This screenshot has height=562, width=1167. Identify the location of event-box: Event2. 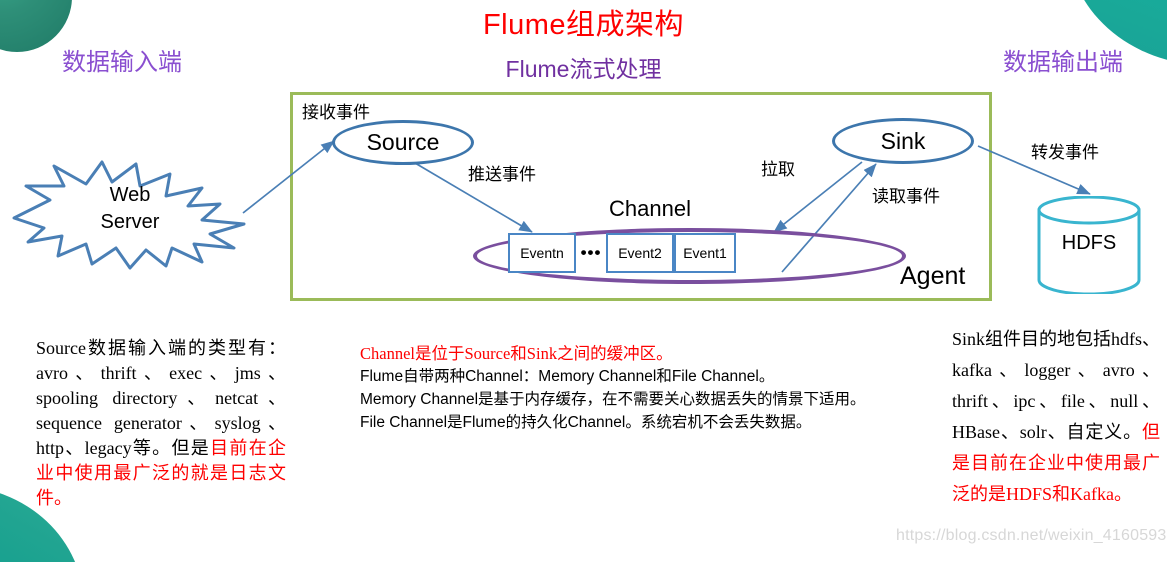
(640, 253).